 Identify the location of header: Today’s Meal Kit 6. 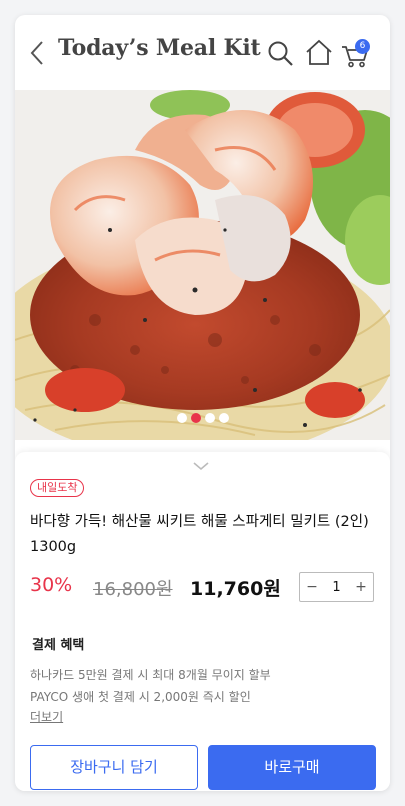
(202, 52).